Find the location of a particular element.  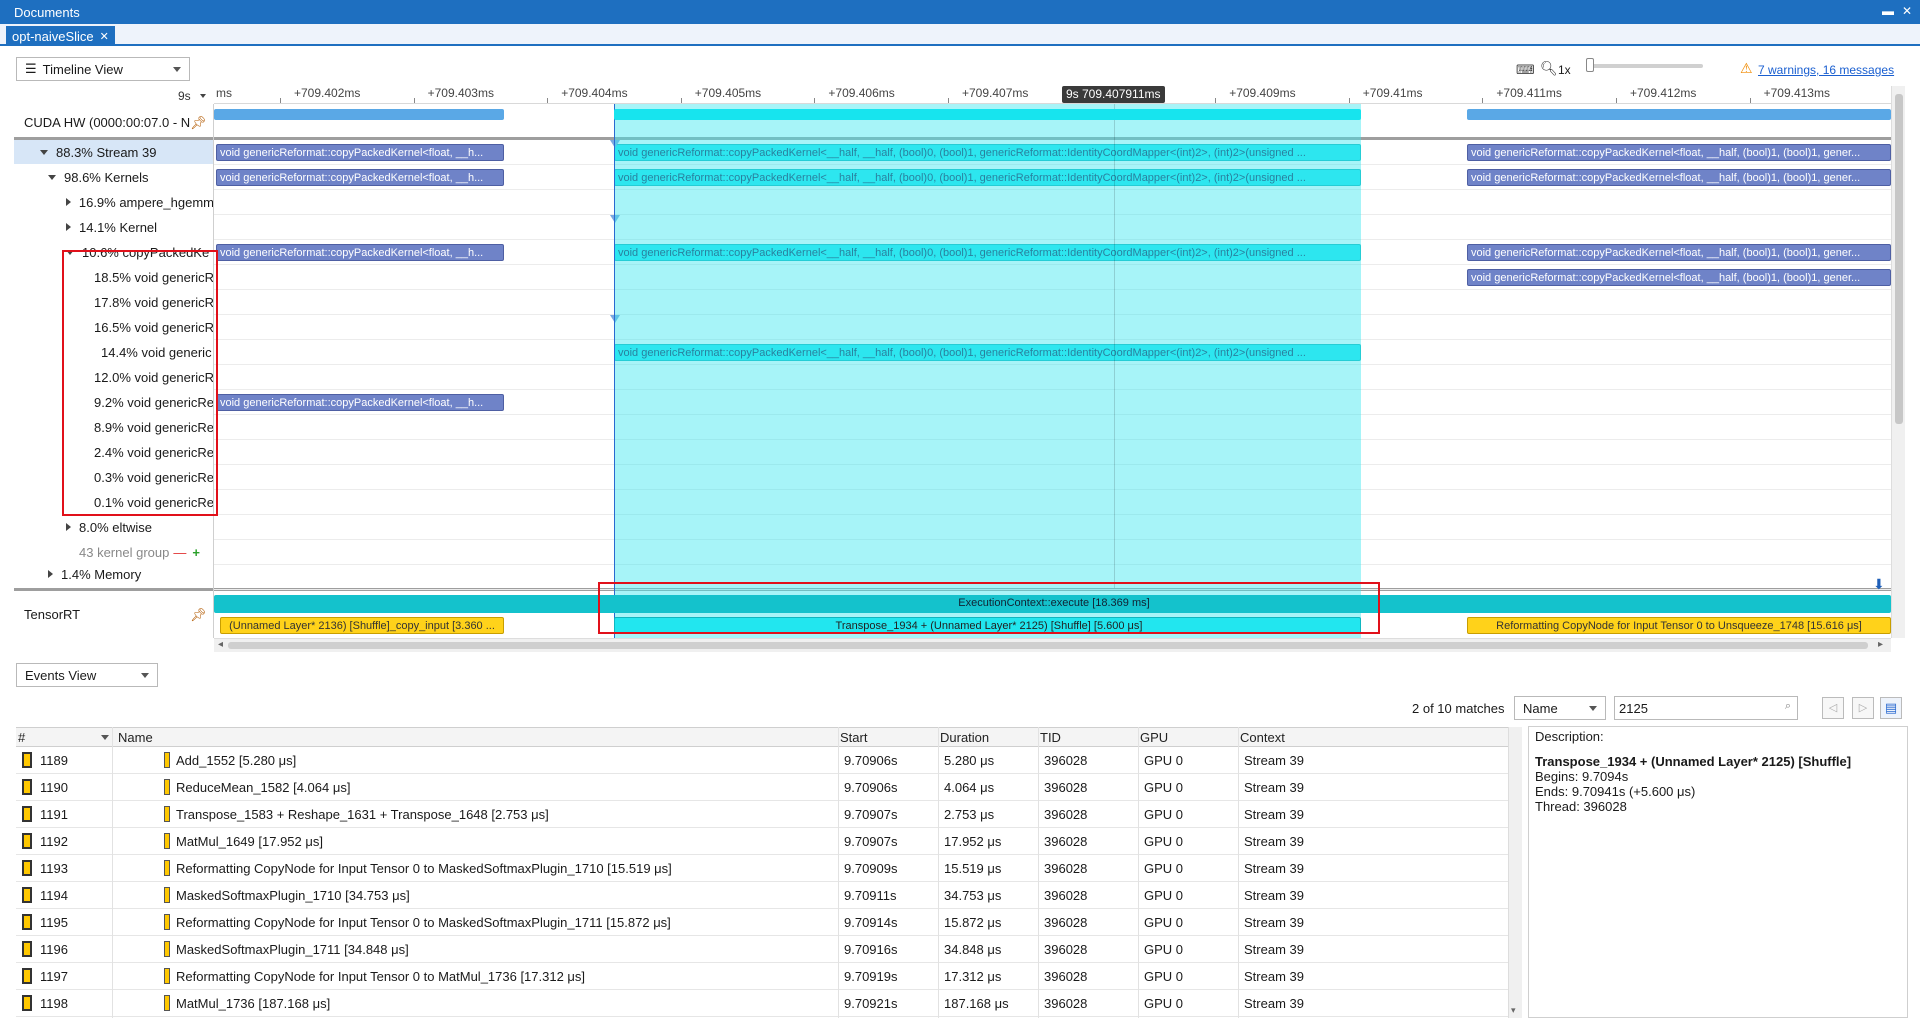

remove-group-icon: — is located at coordinates (179, 552).